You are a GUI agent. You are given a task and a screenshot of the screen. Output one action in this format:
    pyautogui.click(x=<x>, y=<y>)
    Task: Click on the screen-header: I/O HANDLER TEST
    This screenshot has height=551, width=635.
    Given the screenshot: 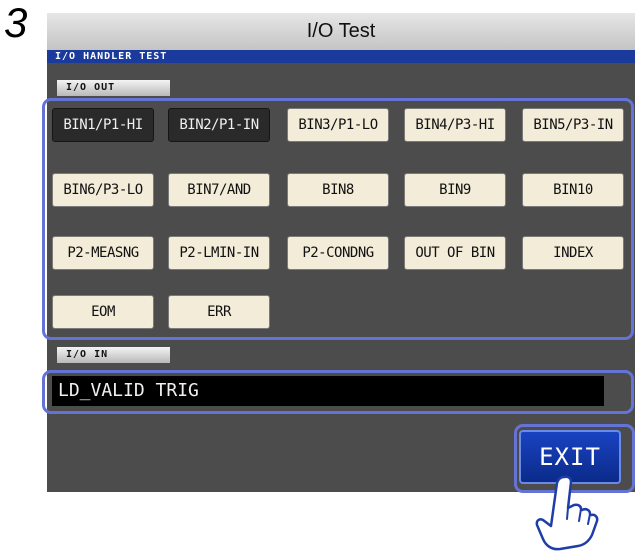 What is the action you would take?
    pyautogui.click(x=341, y=56)
    